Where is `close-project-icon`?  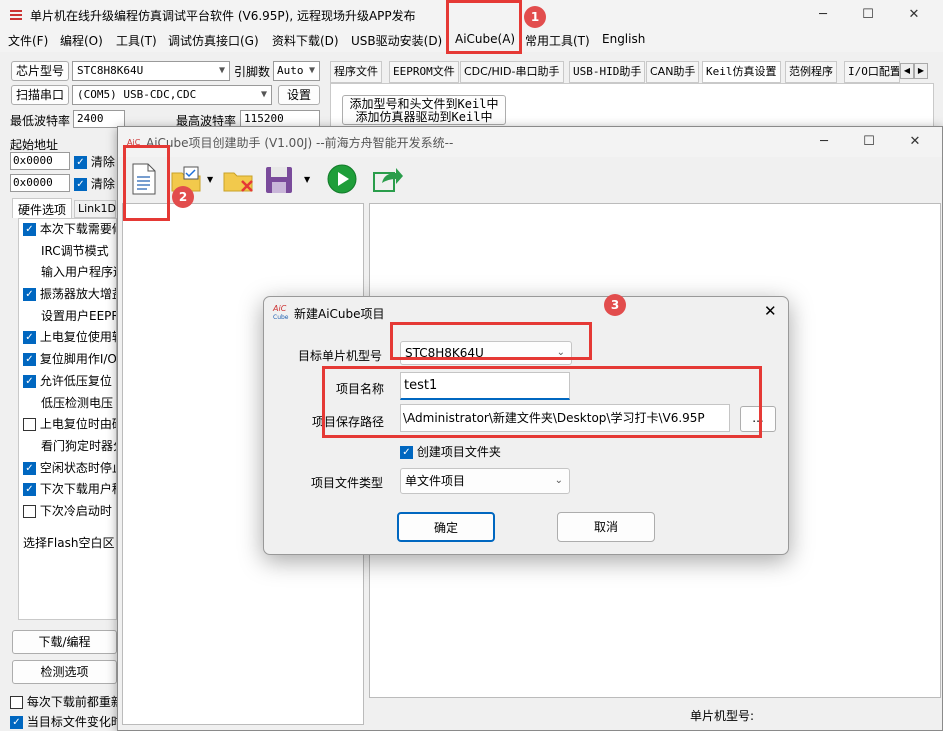 close-project-icon is located at coordinates (239, 180).